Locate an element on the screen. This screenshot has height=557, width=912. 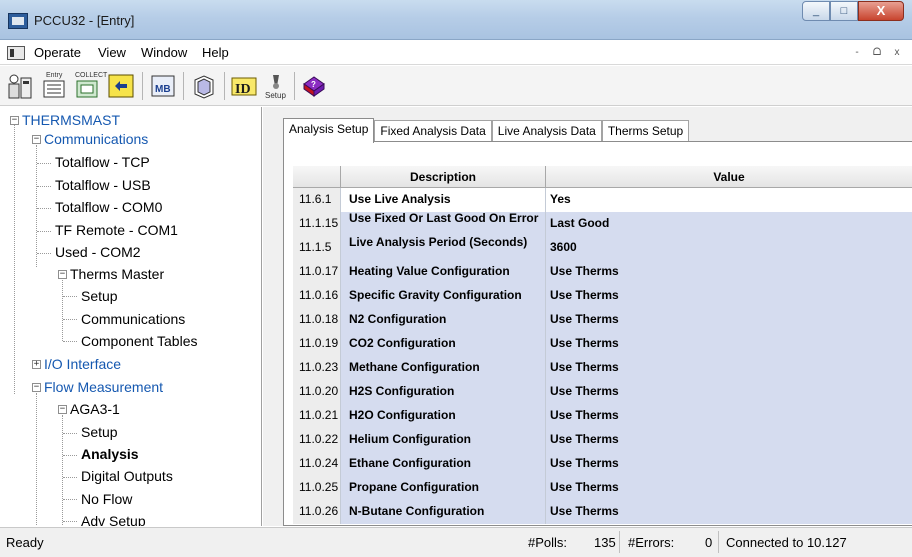
row-value: 3600 is located at coordinates (729, 248).